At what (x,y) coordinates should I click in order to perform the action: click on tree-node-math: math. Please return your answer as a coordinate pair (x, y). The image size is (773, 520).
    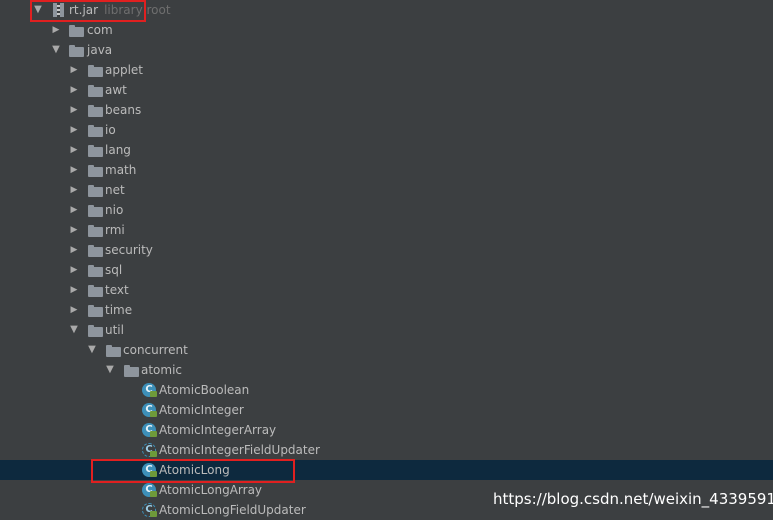
    Looking at the image, I should click on (386, 170).